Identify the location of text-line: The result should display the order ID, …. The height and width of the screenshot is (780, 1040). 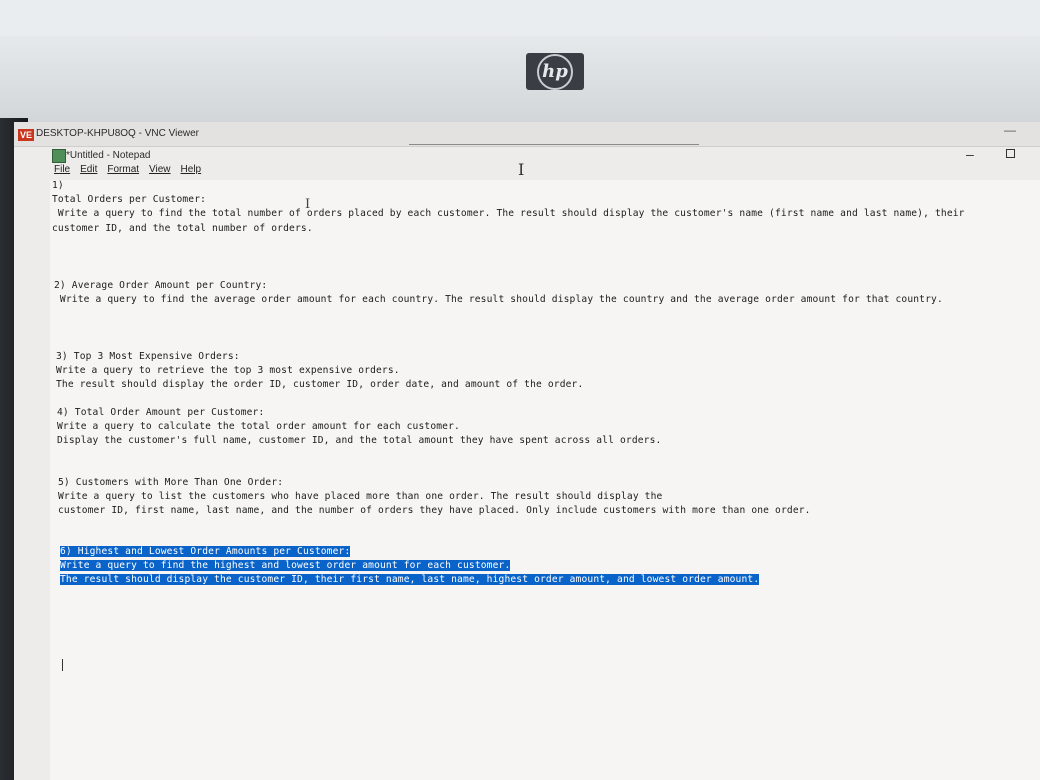
(320, 384).